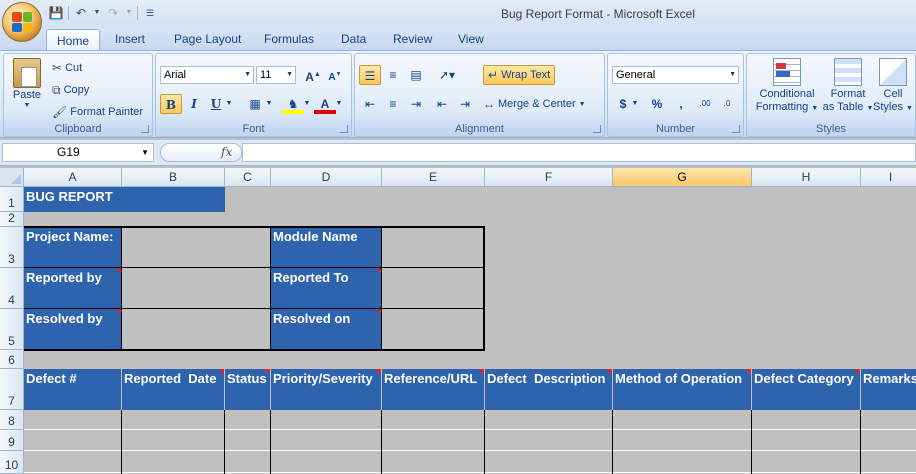  I want to click on cell-reported-to-value, so click(433, 288).